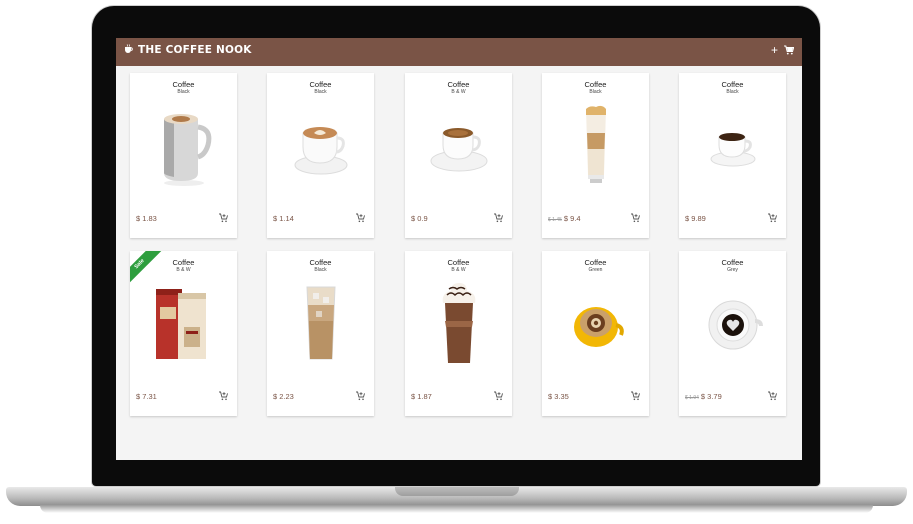 This screenshot has width=913, height=524. What do you see at coordinates (459, 52) in the screenshot?
I see `app-bar: THE COFFEE NOOK +` at bounding box center [459, 52].